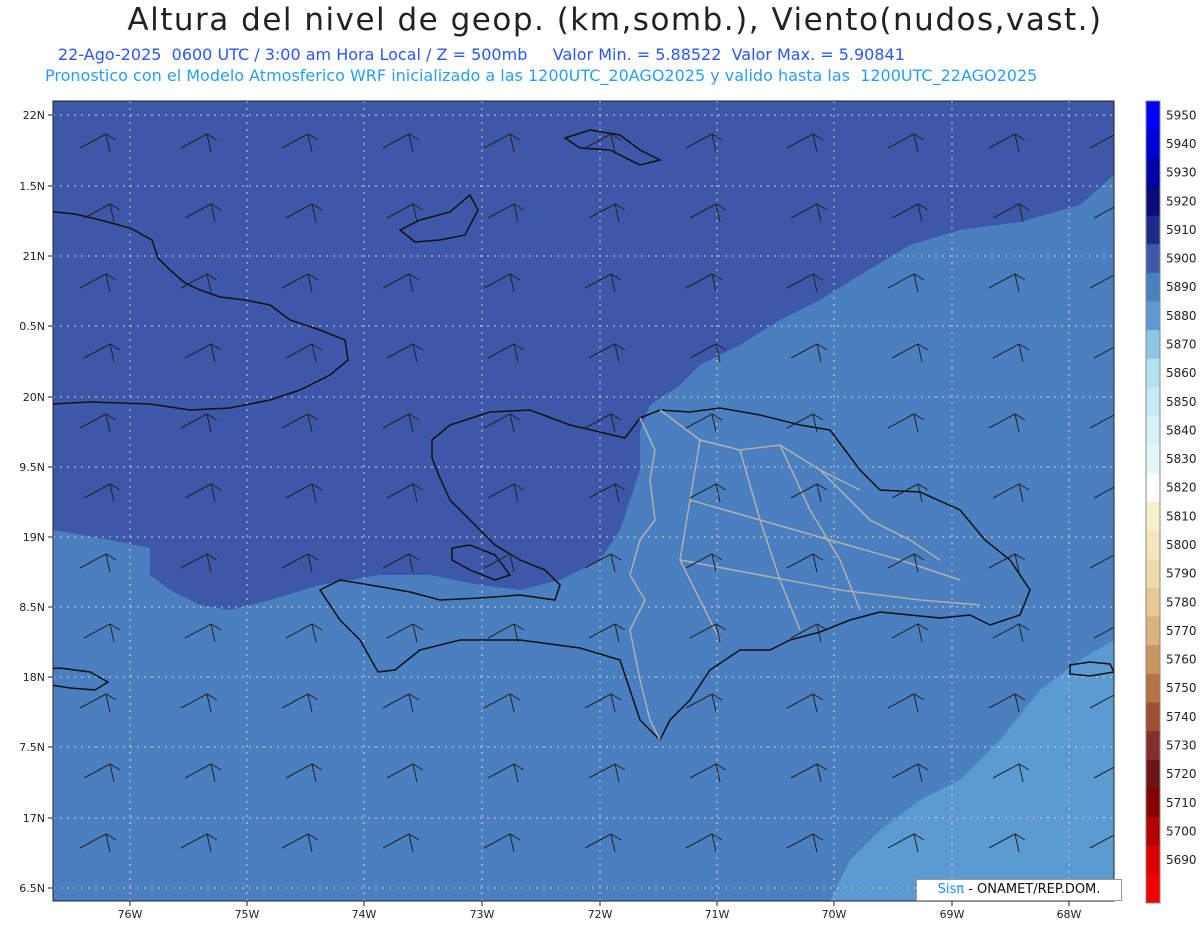 This screenshot has width=1200, height=927. Describe the element at coordinates (364, 914) in the screenshot. I see `lon-tick-label: 74W` at that location.